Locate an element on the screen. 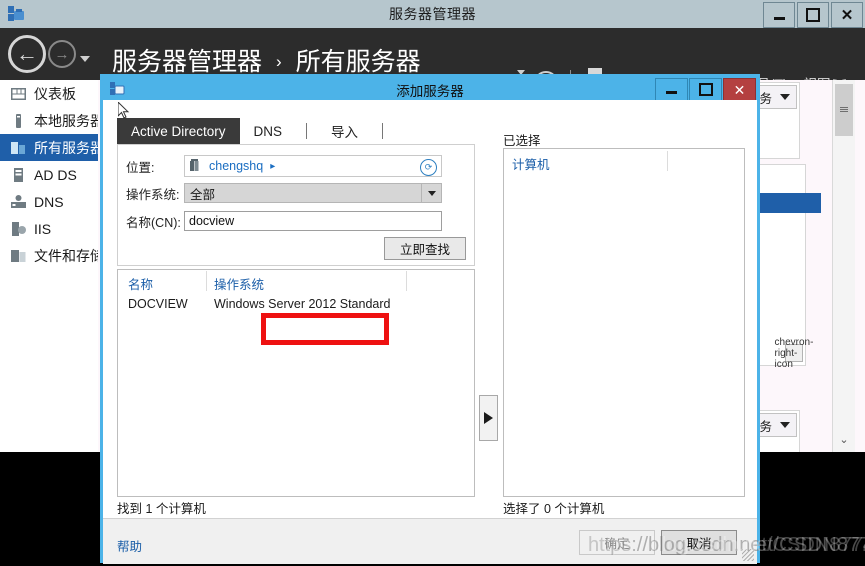 This screenshot has height=566, width=865. column-header-computer: 计算机 is located at coordinates (531, 163).